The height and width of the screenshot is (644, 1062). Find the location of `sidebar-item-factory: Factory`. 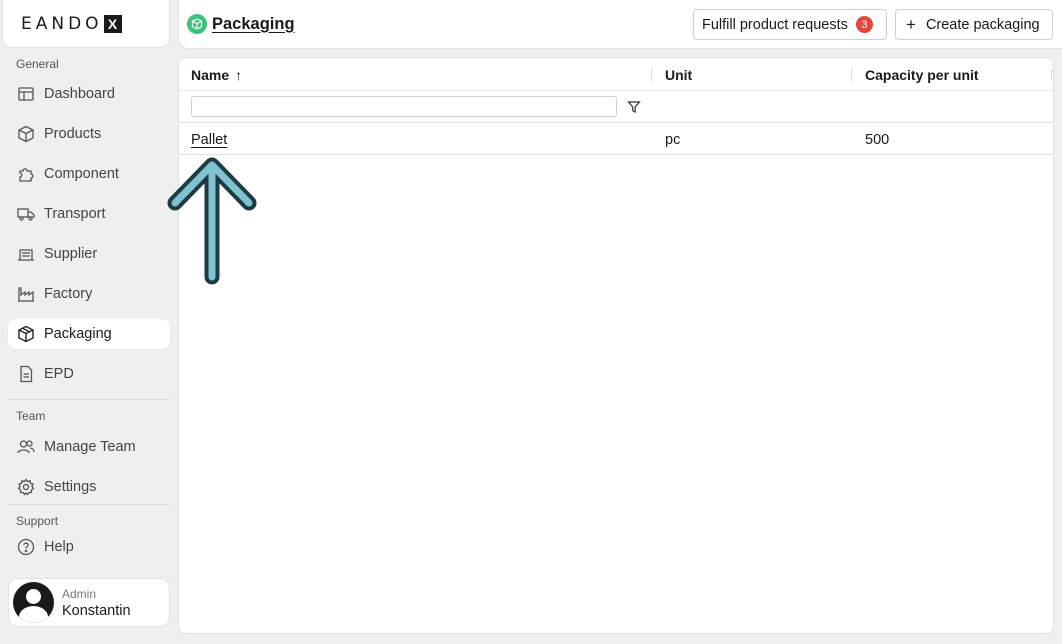

sidebar-item-factory: Factory is located at coordinates (89, 294).